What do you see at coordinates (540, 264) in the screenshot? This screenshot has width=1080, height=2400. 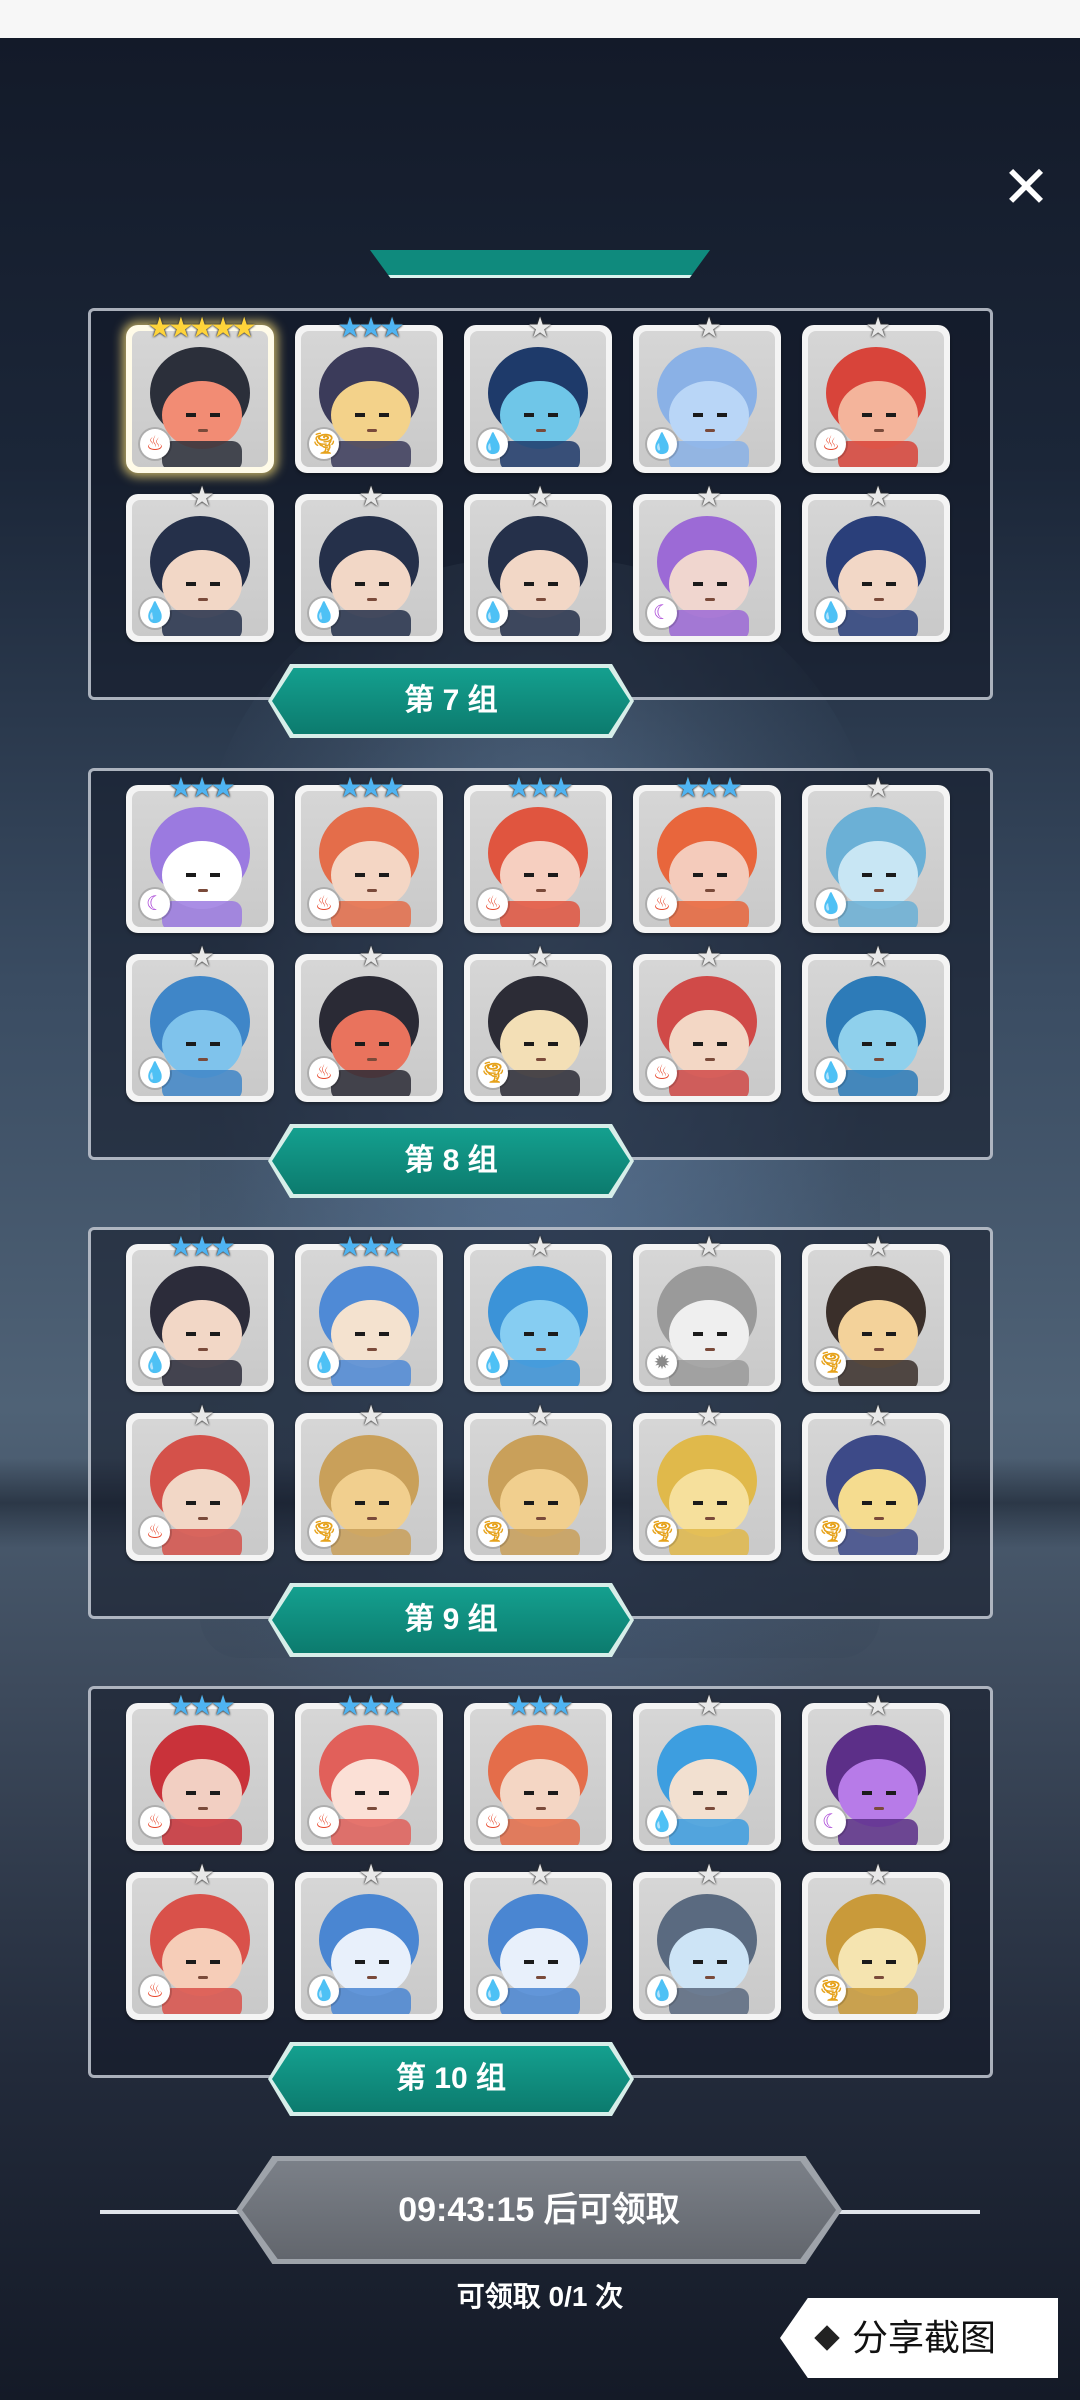 I see `previous-group-ribbon` at bounding box center [540, 264].